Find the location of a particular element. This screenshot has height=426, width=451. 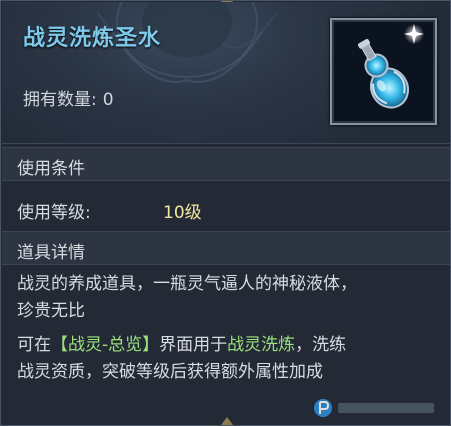

owned-count: 拥有数量: 0 is located at coordinates (68, 97).